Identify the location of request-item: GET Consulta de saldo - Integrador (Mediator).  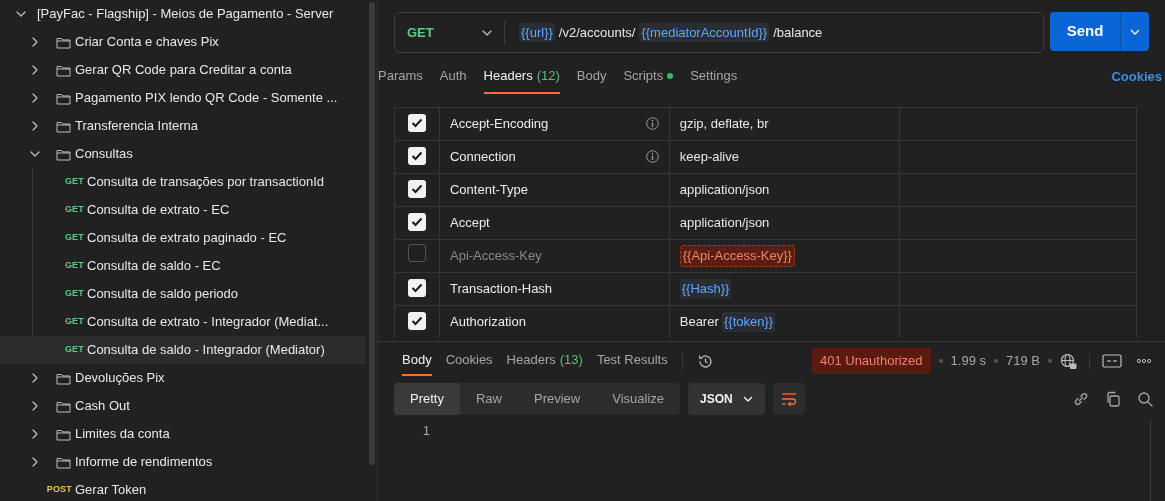
(183, 350).